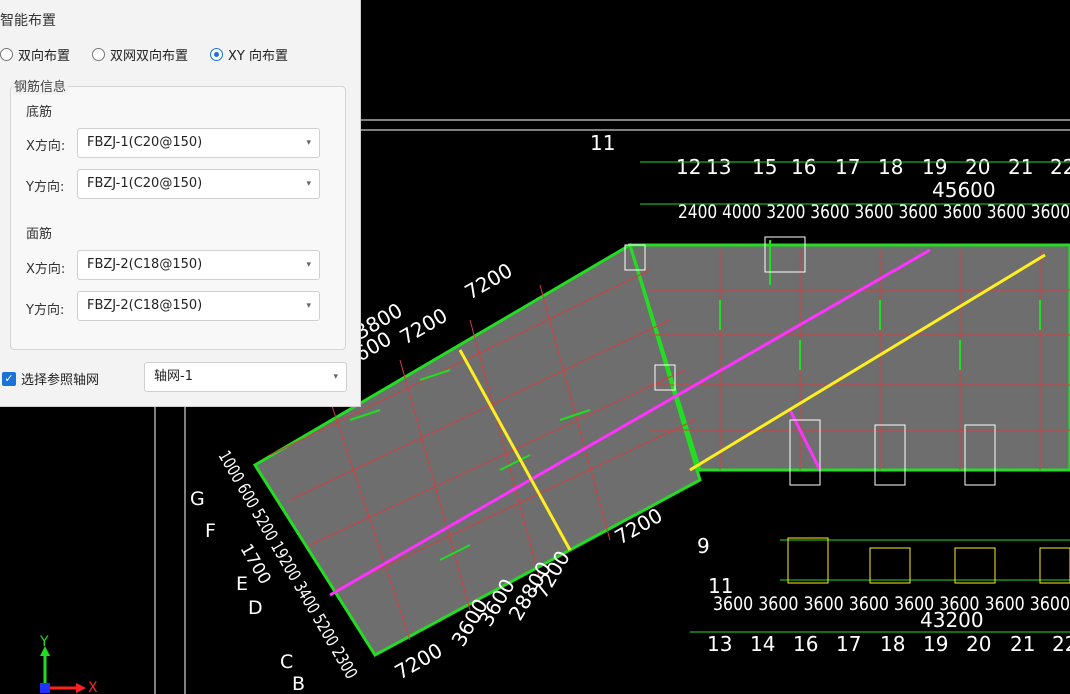 The width and height of the screenshot is (1070, 694). I want to click on rebar-info-title: 钢筋信息, so click(40, 85).